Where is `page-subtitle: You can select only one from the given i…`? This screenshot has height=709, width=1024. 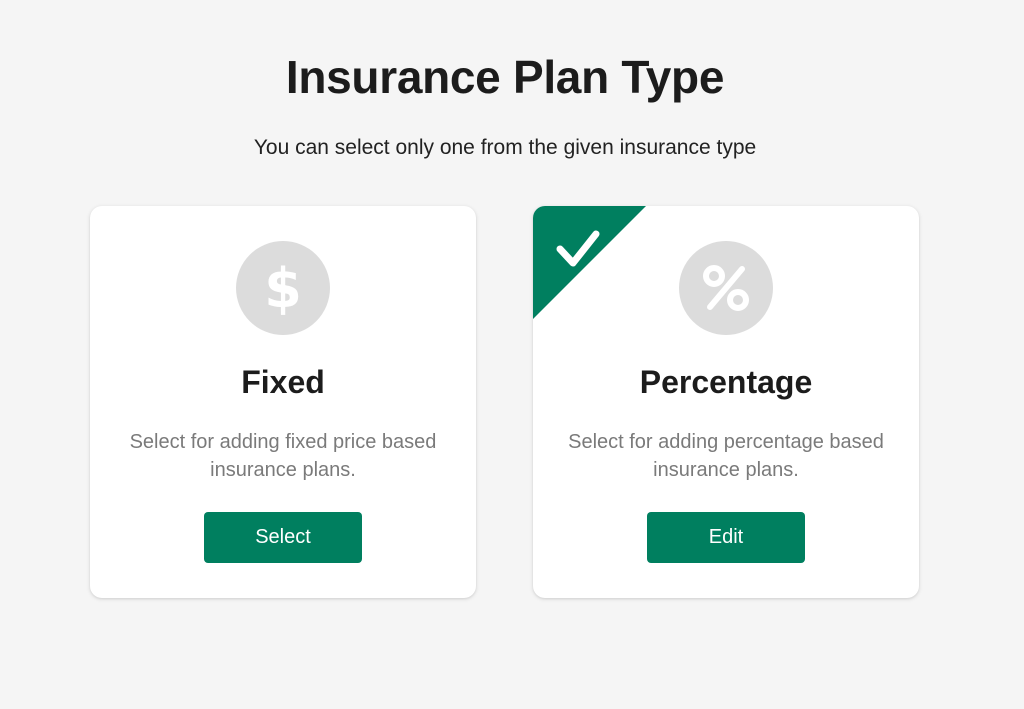 page-subtitle: You can select only one from the given i… is located at coordinates (505, 147).